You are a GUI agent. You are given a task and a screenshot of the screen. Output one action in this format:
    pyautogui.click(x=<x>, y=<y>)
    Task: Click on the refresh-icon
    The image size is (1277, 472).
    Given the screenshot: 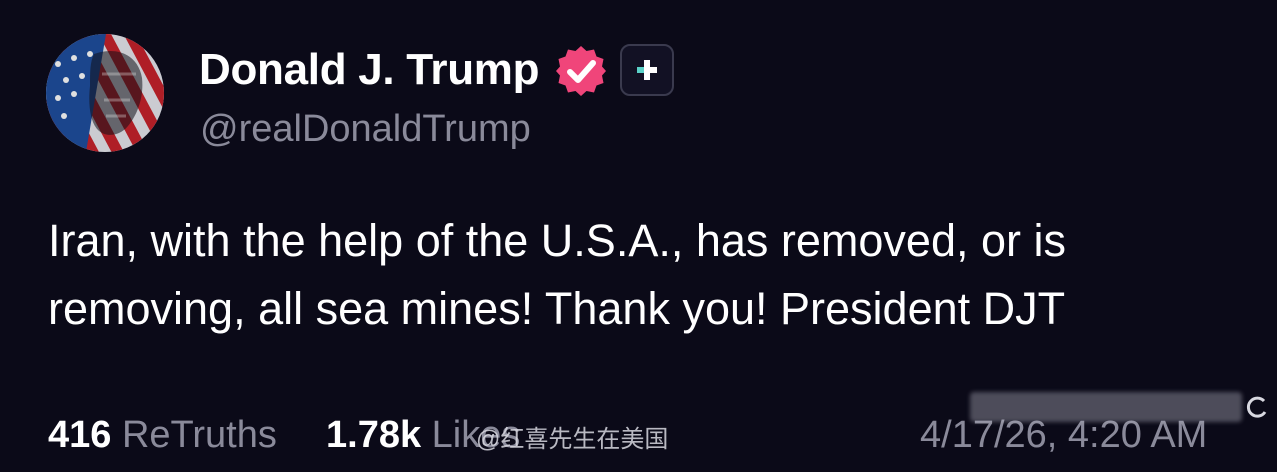 What is the action you would take?
    pyautogui.click(x=1257, y=407)
    